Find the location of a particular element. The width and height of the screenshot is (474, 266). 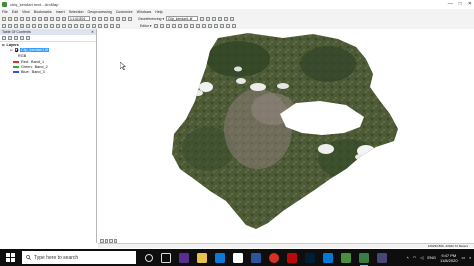

sketch-properties-icon is located at coordinates (227, 25).